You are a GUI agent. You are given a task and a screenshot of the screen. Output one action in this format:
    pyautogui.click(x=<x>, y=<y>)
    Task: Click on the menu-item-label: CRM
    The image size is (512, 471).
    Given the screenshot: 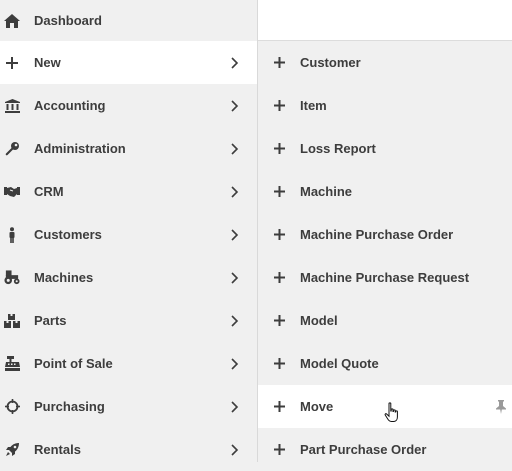 What is the action you would take?
    pyautogui.click(x=49, y=191)
    